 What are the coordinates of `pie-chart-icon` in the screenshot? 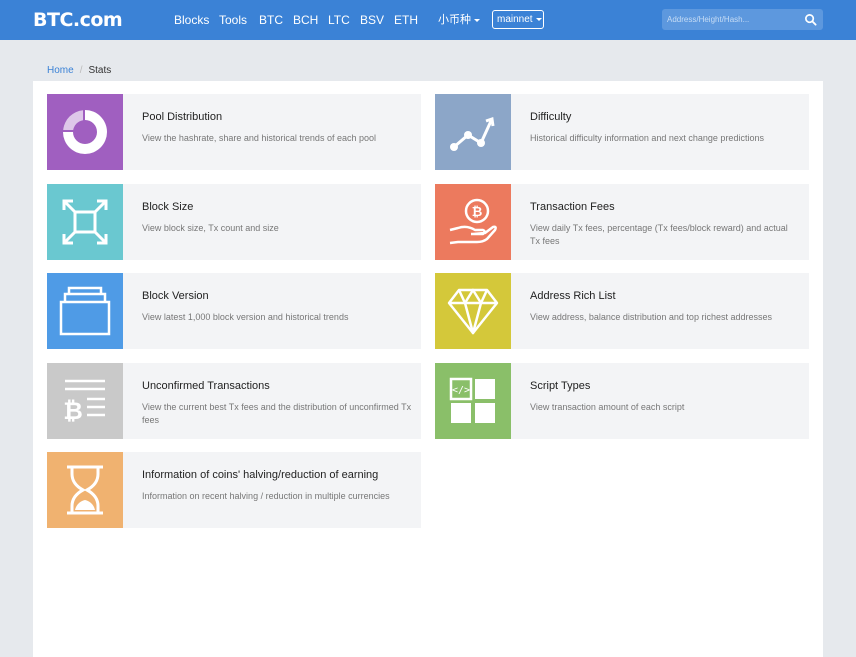 It's located at (85, 132).